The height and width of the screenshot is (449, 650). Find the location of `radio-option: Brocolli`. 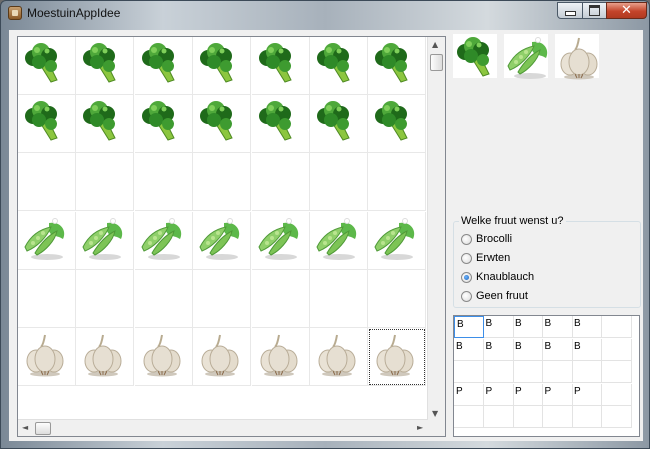

radio-option: Brocolli is located at coordinates (486, 239).